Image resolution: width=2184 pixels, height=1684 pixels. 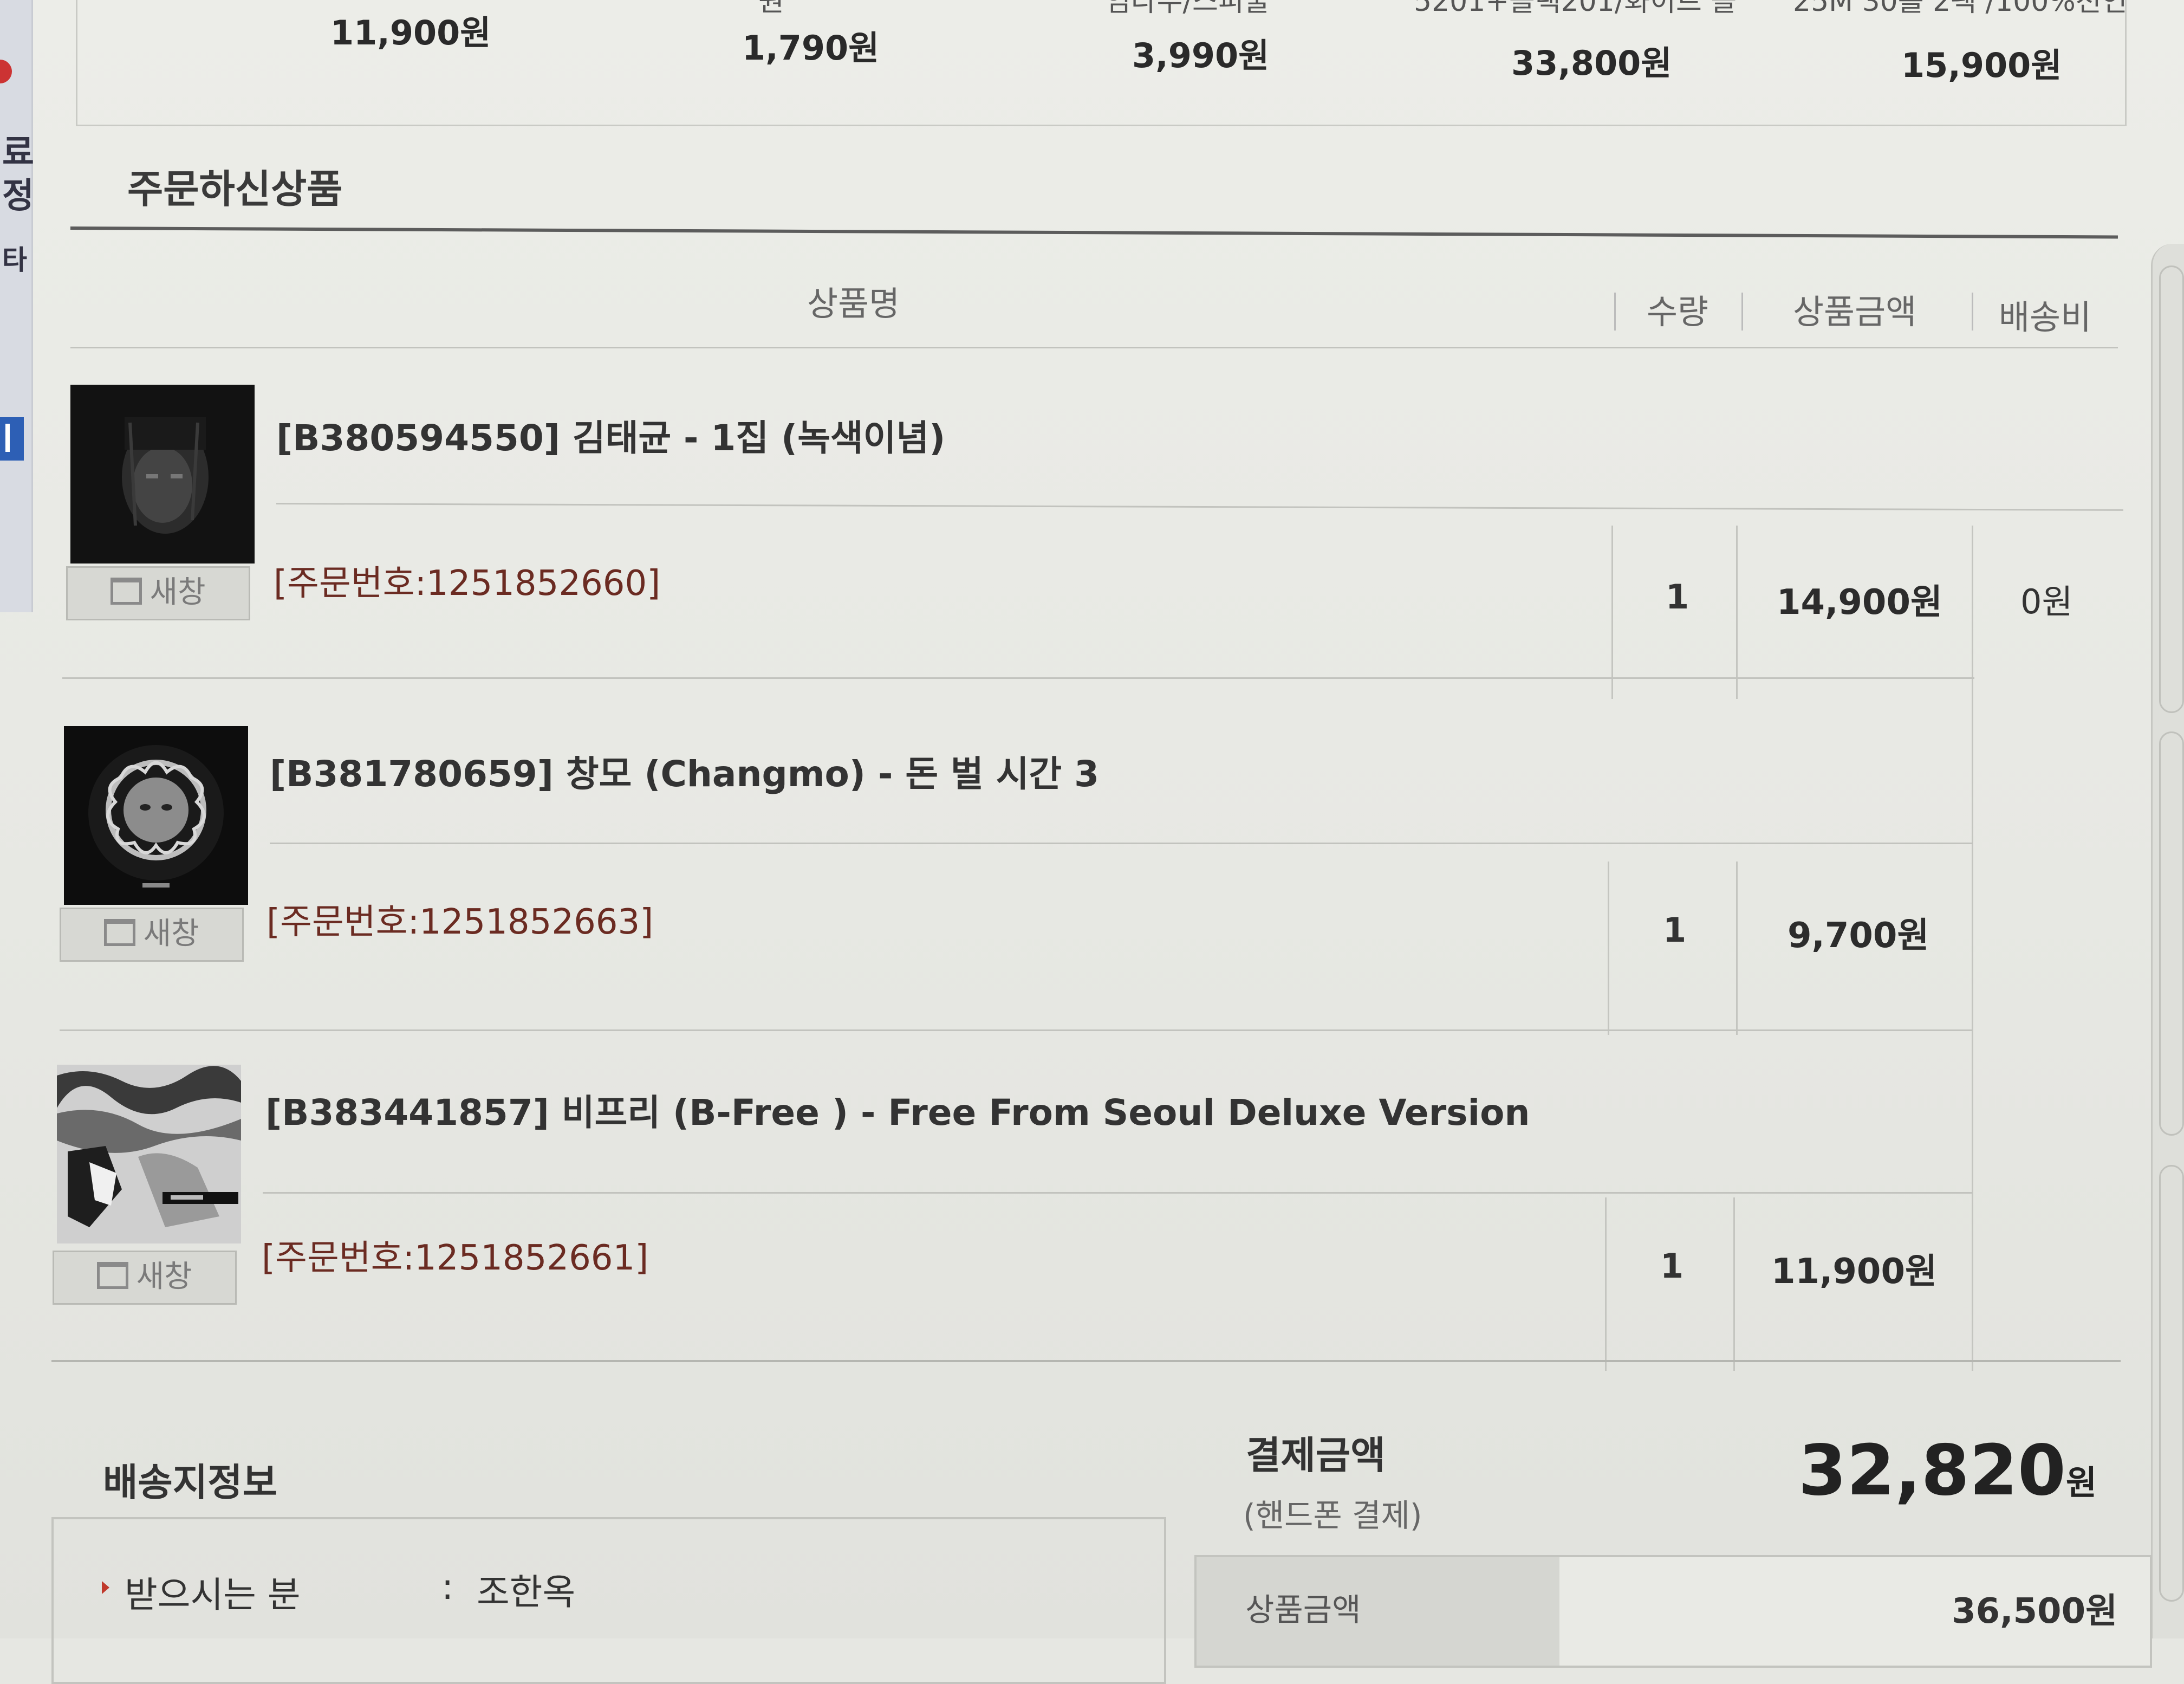 What do you see at coordinates (467, 584) in the screenshot?
I see `order-number: [주문번호:1251852660]` at bounding box center [467, 584].